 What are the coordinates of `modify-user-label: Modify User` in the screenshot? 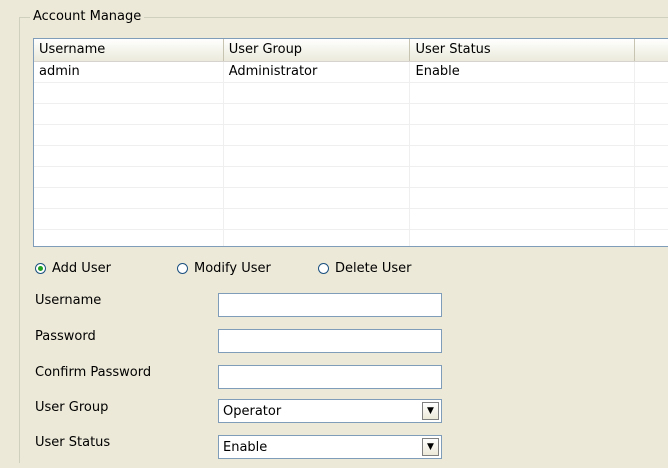 It's located at (232, 268).